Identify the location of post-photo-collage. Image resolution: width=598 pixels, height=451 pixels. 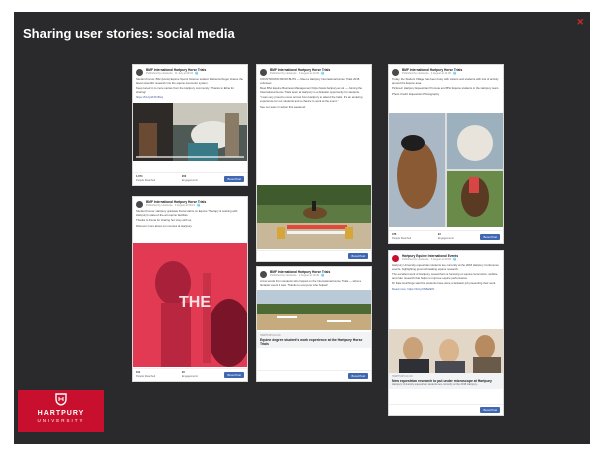
(446, 170).